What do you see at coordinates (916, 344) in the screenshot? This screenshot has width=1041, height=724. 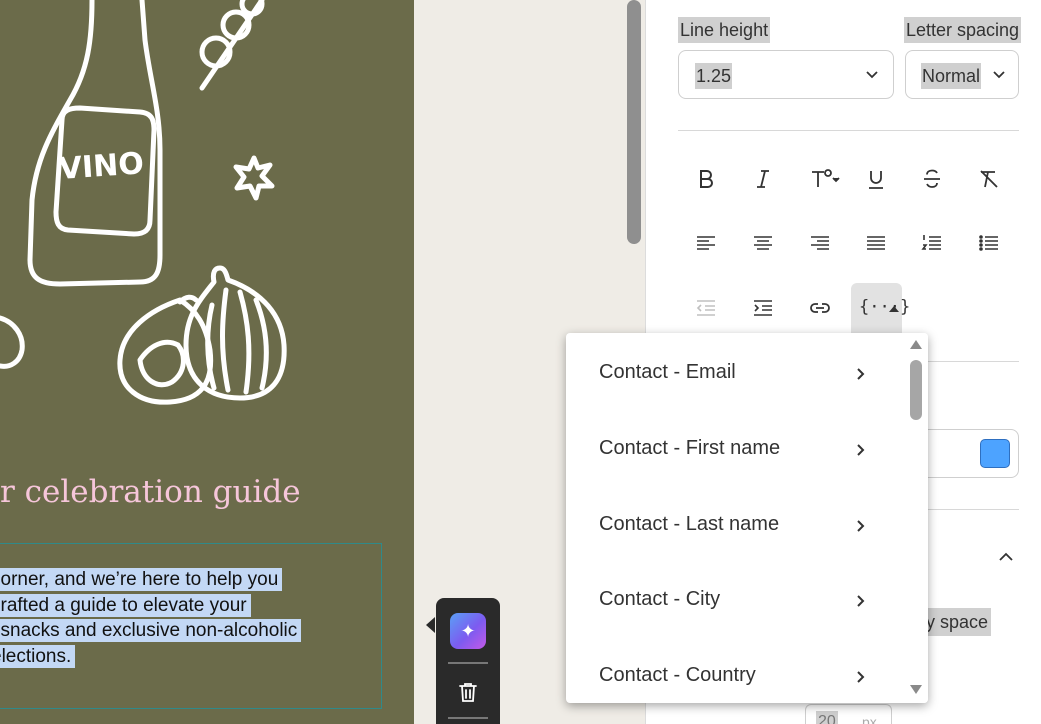 I see `scroll-up-arrow` at bounding box center [916, 344].